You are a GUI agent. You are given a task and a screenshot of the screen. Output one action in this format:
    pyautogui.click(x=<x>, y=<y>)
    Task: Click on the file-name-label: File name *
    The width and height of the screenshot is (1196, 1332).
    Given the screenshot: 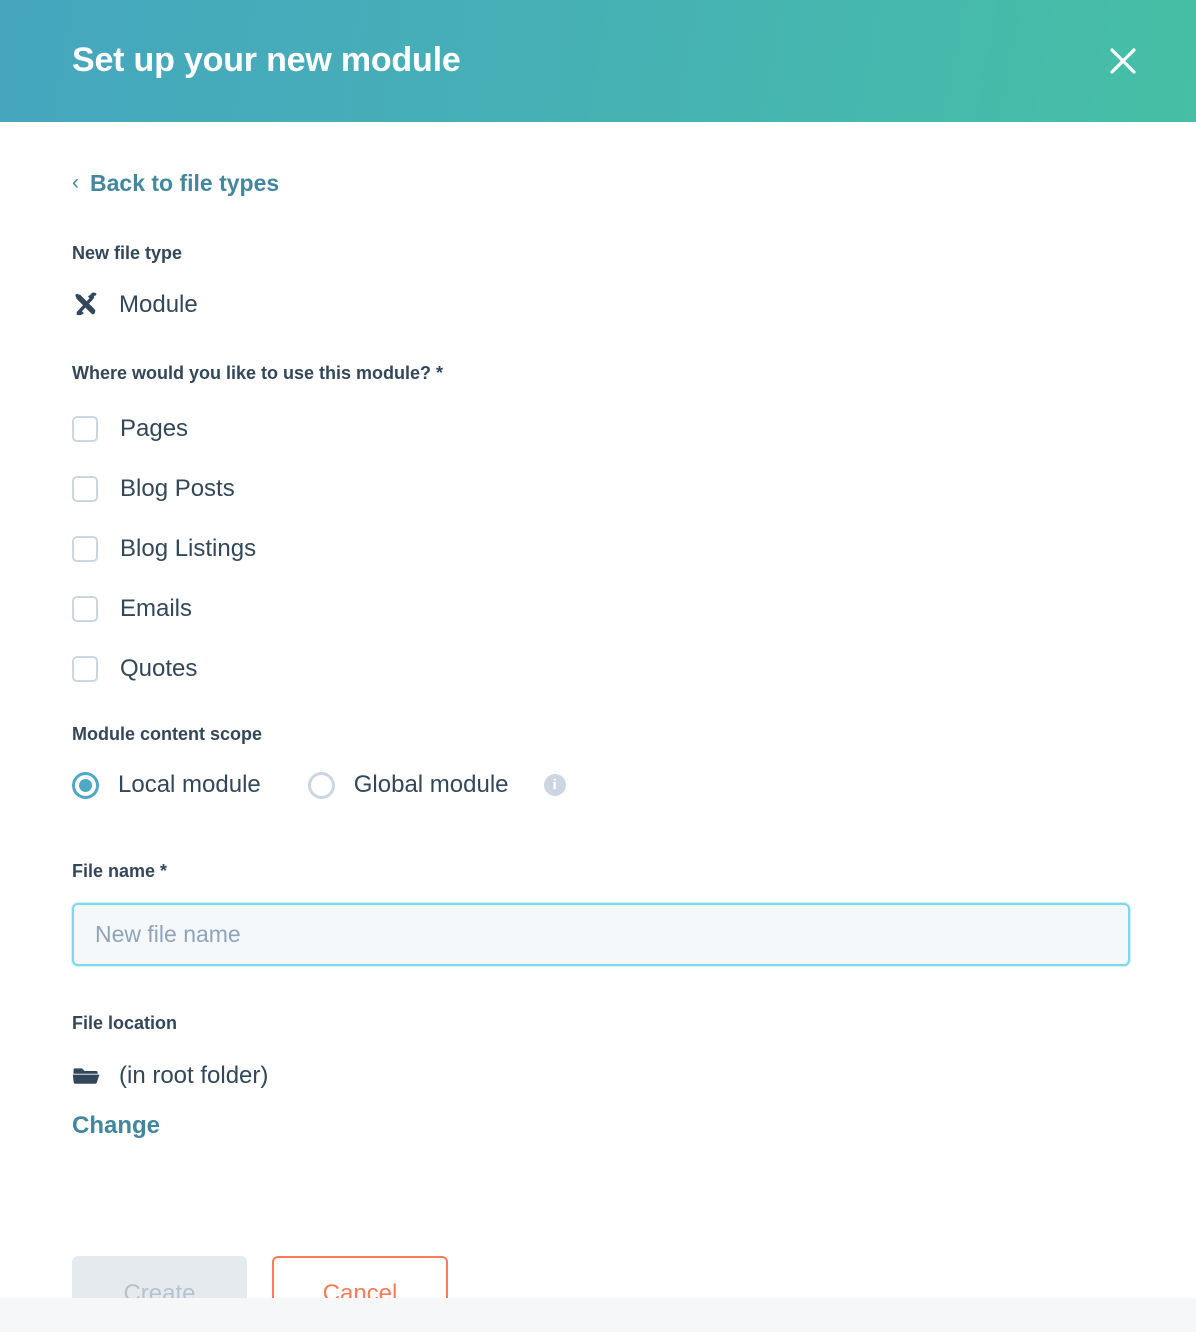 What is the action you would take?
    pyautogui.click(x=120, y=870)
    